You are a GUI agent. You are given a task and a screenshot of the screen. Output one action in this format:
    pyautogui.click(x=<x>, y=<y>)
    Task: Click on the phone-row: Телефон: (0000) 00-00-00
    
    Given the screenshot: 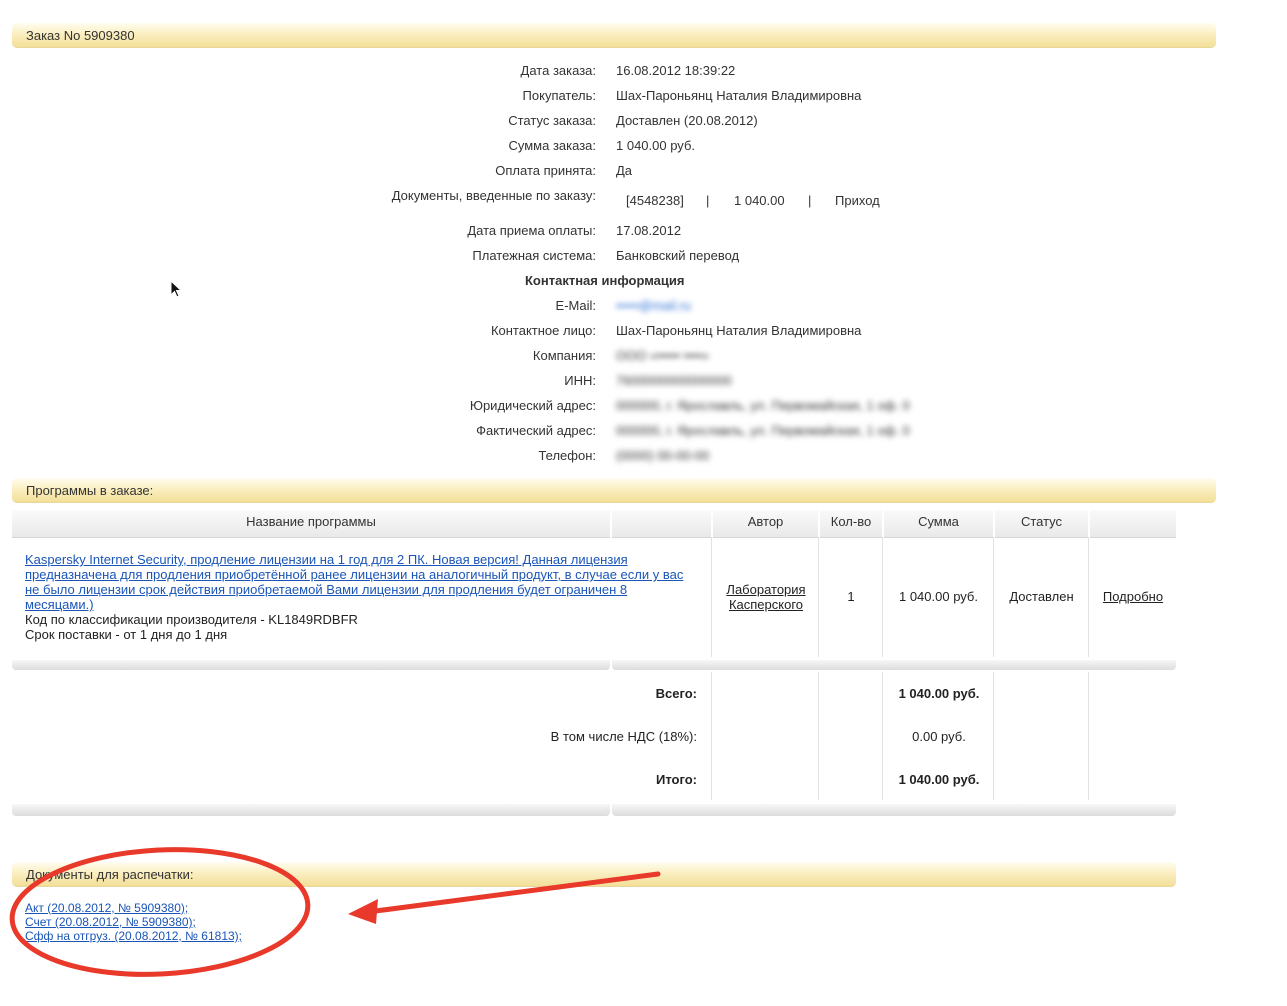 What is the action you would take?
    pyautogui.click(x=643, y=458)
    